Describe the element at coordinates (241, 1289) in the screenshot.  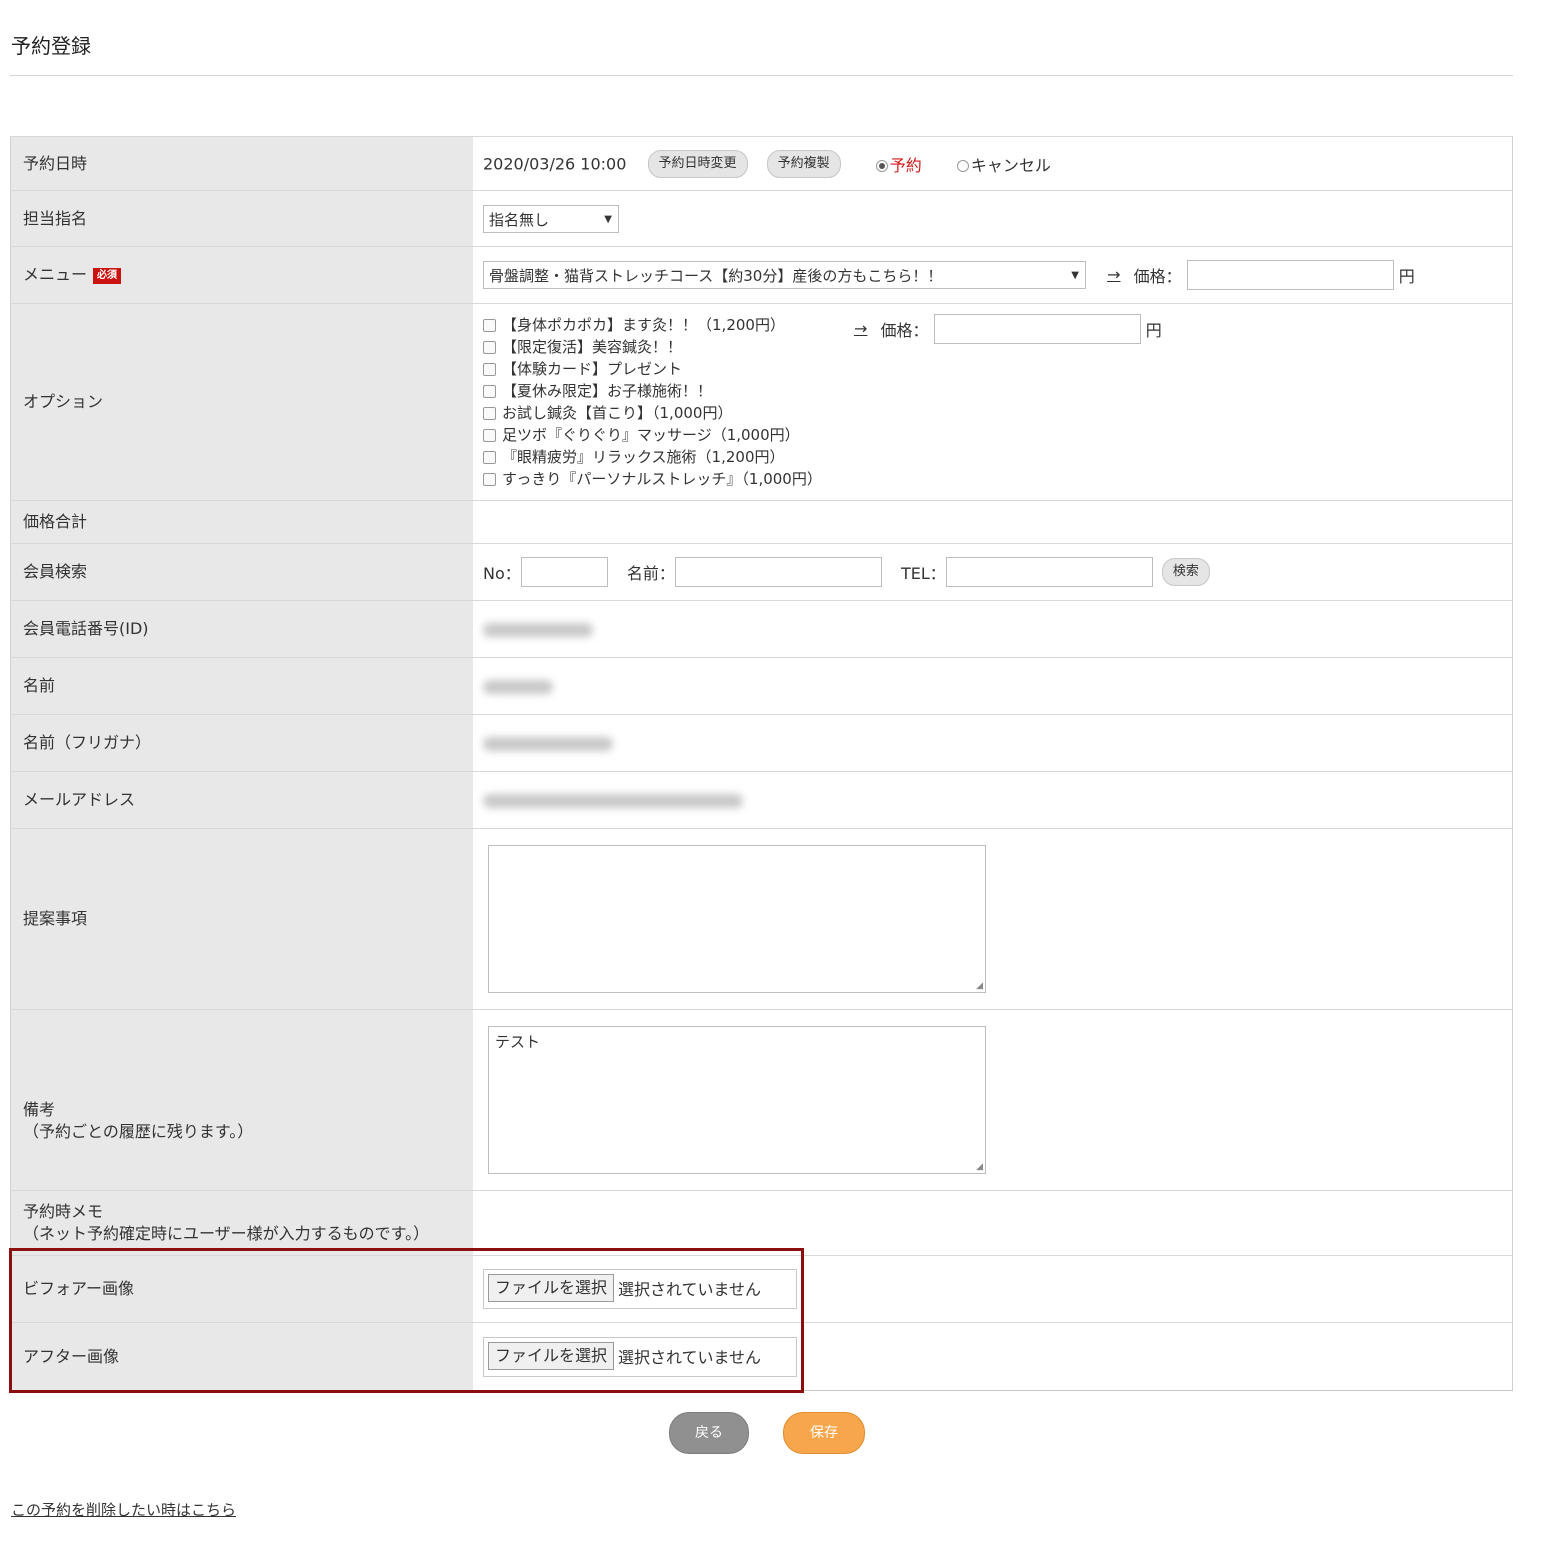
I see `label-before-image: ビフォアー画像` at that location.